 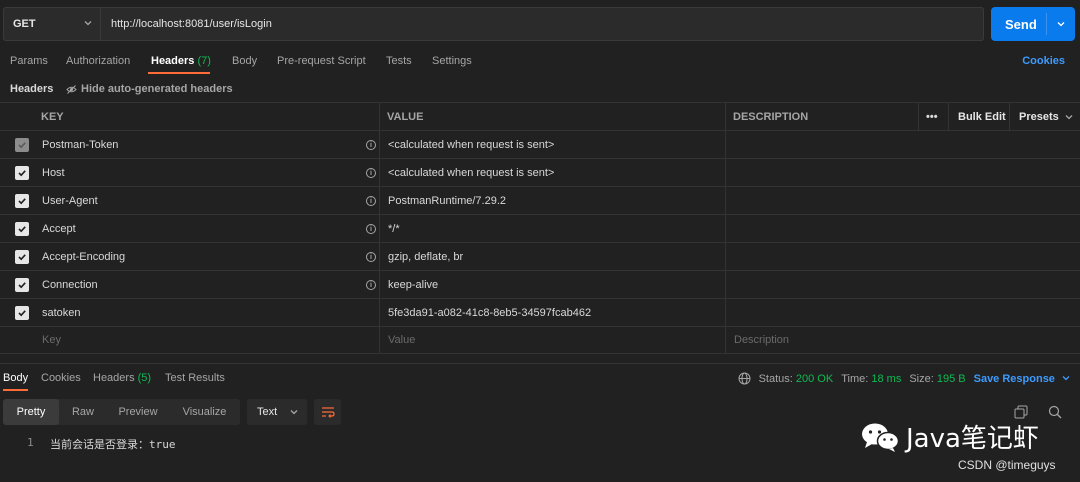 I want to click on row-value: keep-alive, so click(x=413, y=284).